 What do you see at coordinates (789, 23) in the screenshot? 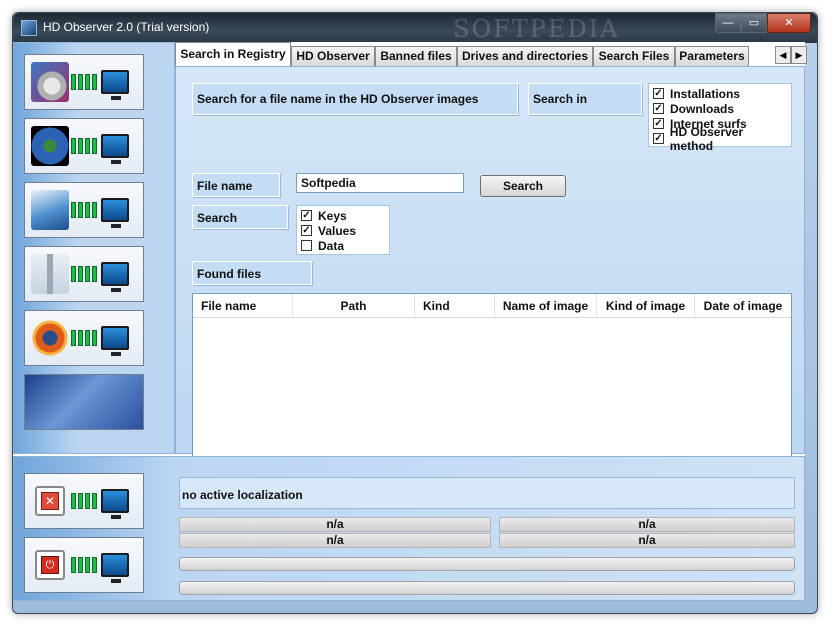
I see `close-button: ✕` at bounding box center [789, 23].